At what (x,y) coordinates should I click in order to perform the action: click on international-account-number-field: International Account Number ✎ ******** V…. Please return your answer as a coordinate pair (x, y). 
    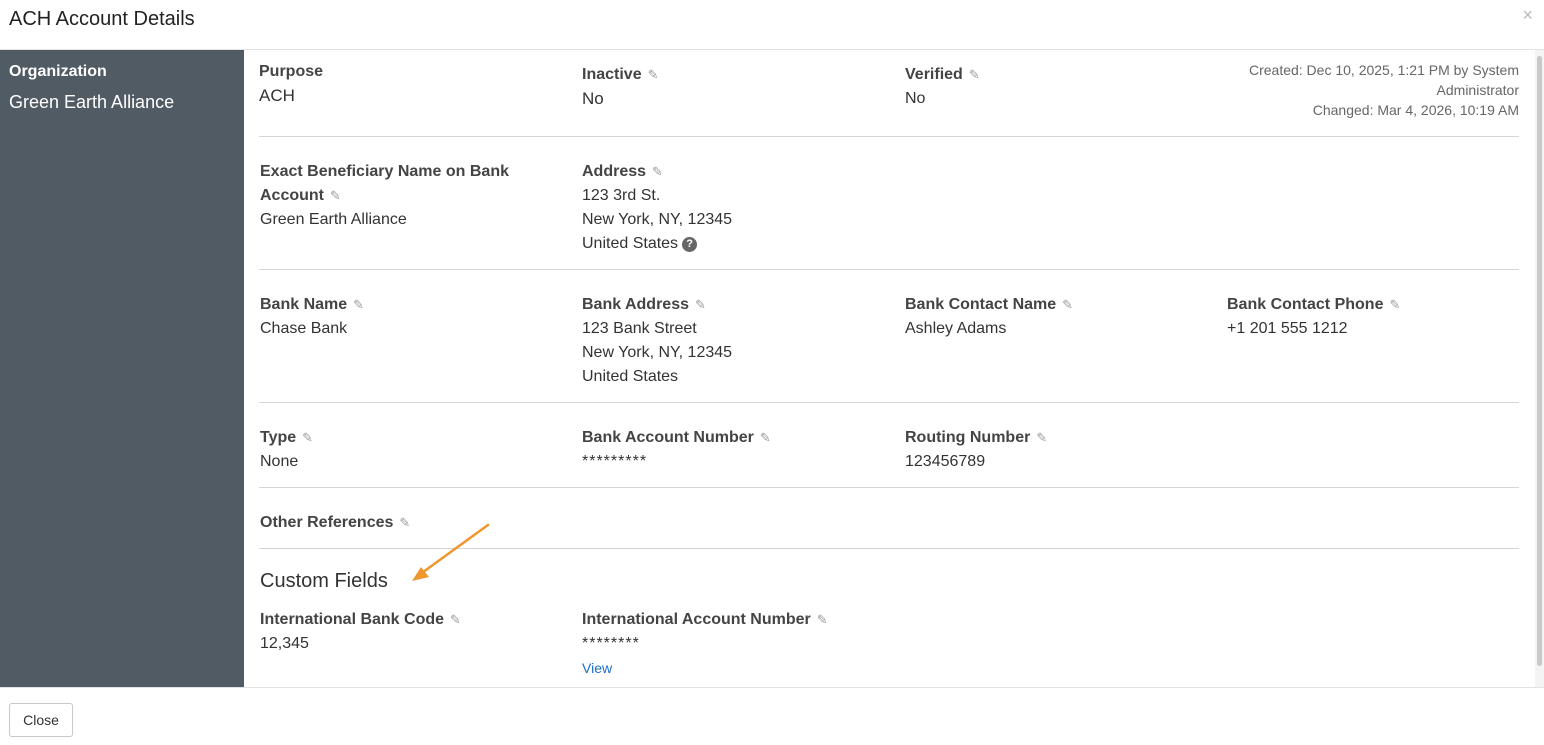
    Looking at the image, I should click on (705, 644).